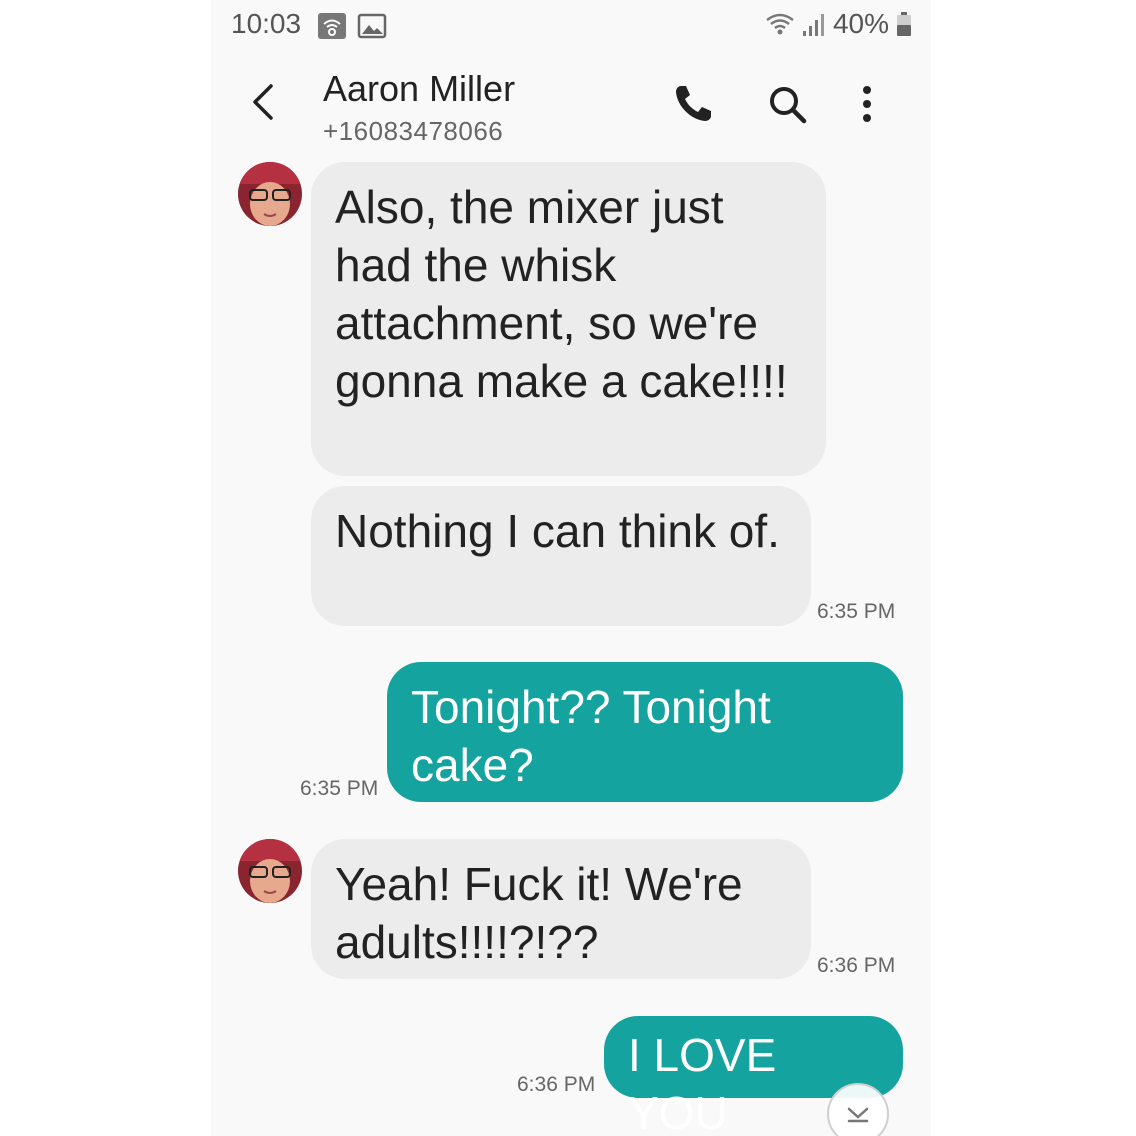 This screenshot has height=1136, width=1136. What do you see at coordinates (539, 913) in the screenshot?
I see `message-text: Yeah! Fuck it! We're adults!!!!?!??` at bounding box center [539, 913].